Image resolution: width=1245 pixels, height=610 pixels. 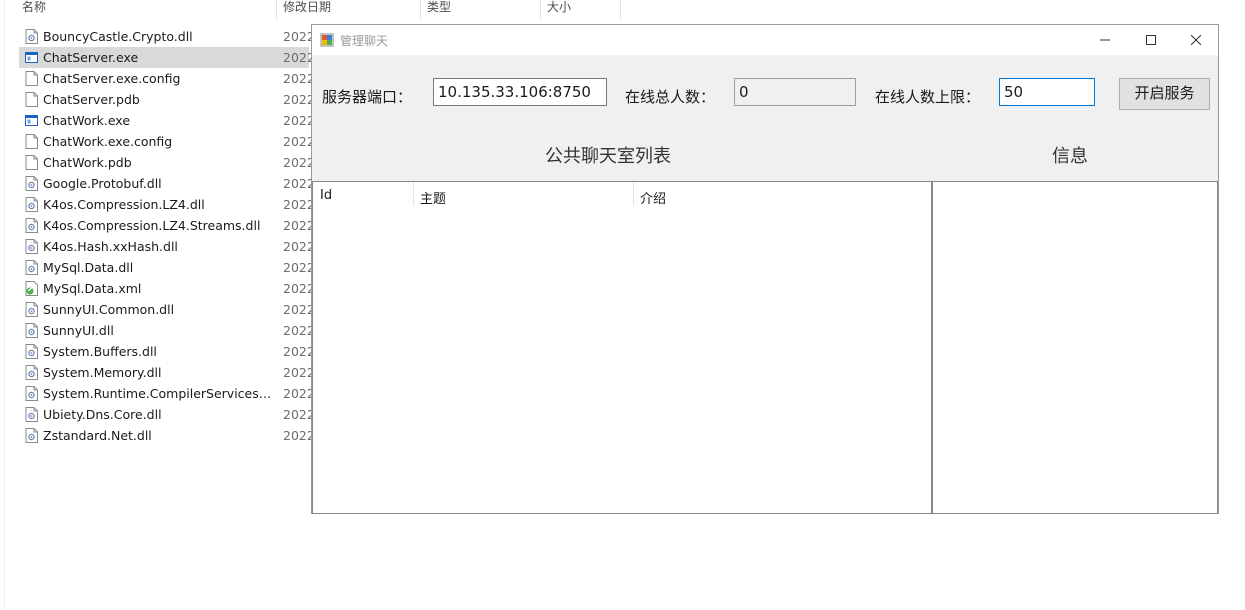 I want to click on file-name: SunnyUI.dll, so click(x=78, y=330).